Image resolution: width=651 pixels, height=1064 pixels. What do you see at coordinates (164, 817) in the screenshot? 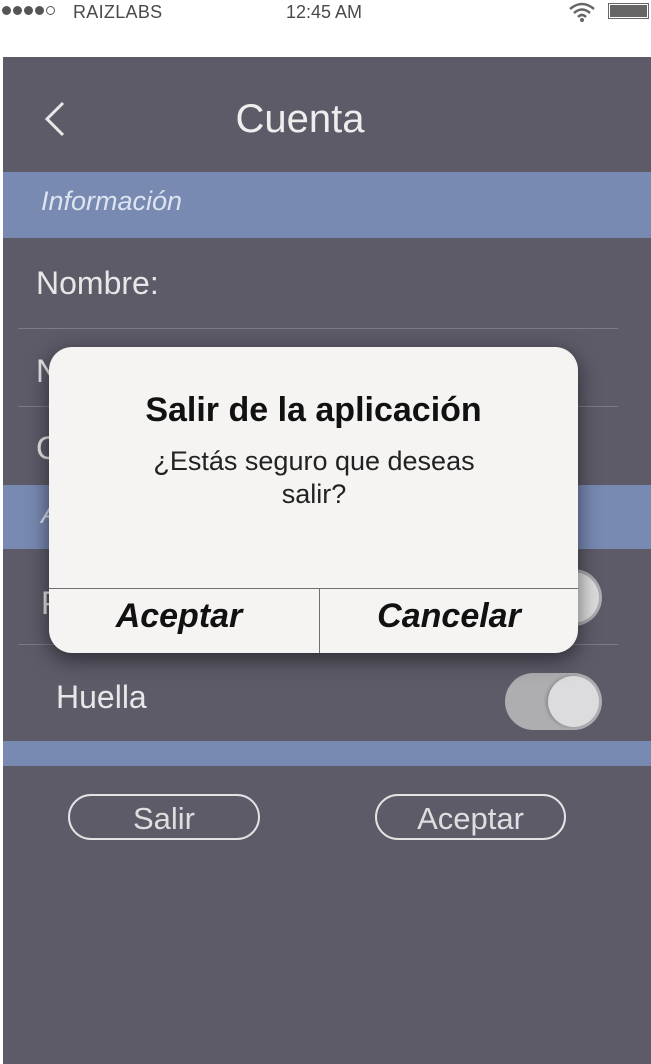
I see `exit-button: Salir` at bounding box center [164, 817].